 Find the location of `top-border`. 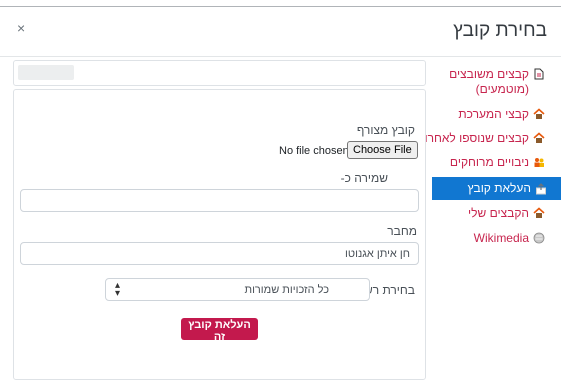

top-border is located at coordinates (280, 6).